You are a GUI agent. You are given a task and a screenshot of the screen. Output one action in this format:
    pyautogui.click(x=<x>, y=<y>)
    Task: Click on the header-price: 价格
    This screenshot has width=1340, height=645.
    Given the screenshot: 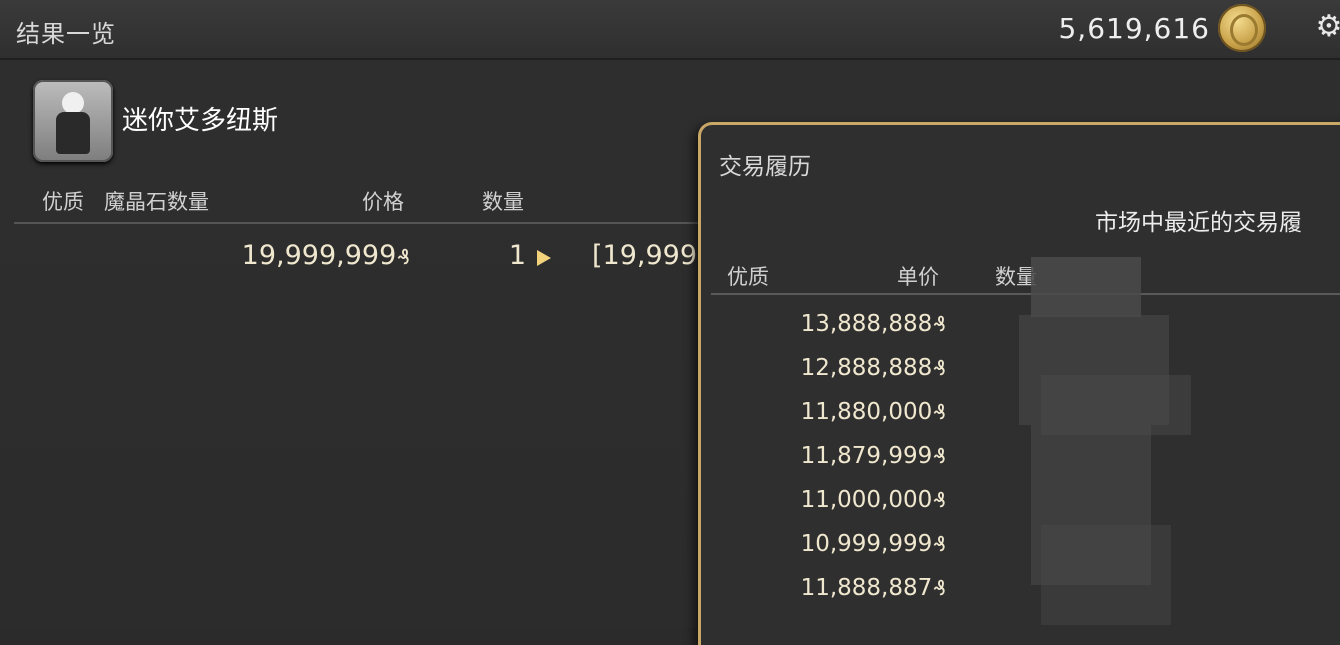 What is the action you would take?
    pyautogui.click(x=383, y=201)
    